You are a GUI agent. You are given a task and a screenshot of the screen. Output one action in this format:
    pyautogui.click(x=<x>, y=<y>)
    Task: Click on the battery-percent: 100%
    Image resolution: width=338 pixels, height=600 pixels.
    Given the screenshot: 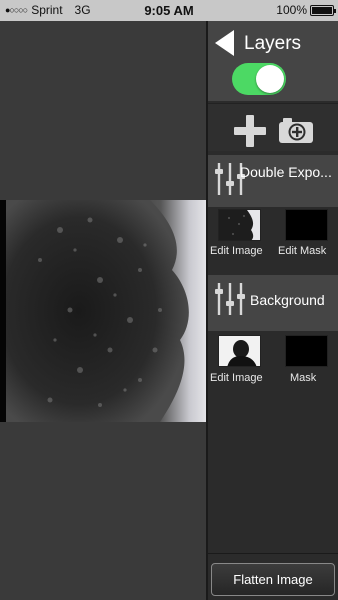 What is the action you would take?
    pyautogui.click(x=291, y=10)
    